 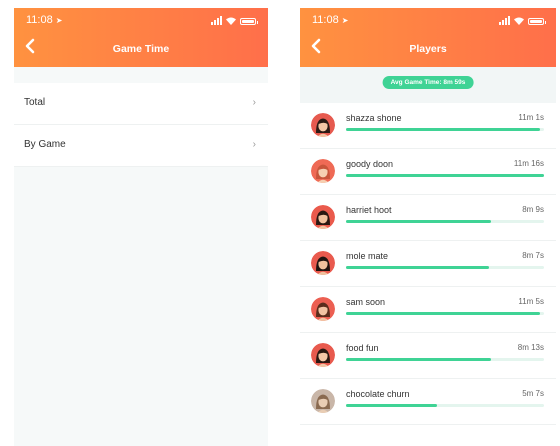 What do you see at coordinates (367, 256) in the screenshot?
I see `player-name: mole mate` at bounding box center [367, 256].